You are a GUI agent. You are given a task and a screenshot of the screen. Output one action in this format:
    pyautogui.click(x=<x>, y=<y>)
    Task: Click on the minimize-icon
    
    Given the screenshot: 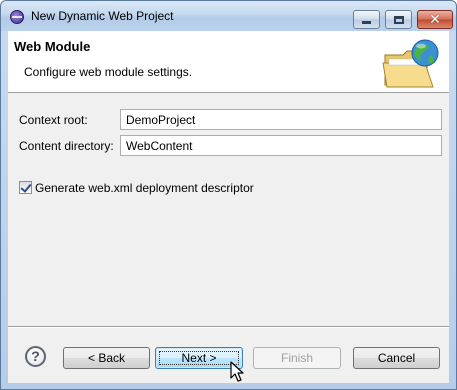 What is the action you would take?
    pyautogui.click(x=366, y=22)
    